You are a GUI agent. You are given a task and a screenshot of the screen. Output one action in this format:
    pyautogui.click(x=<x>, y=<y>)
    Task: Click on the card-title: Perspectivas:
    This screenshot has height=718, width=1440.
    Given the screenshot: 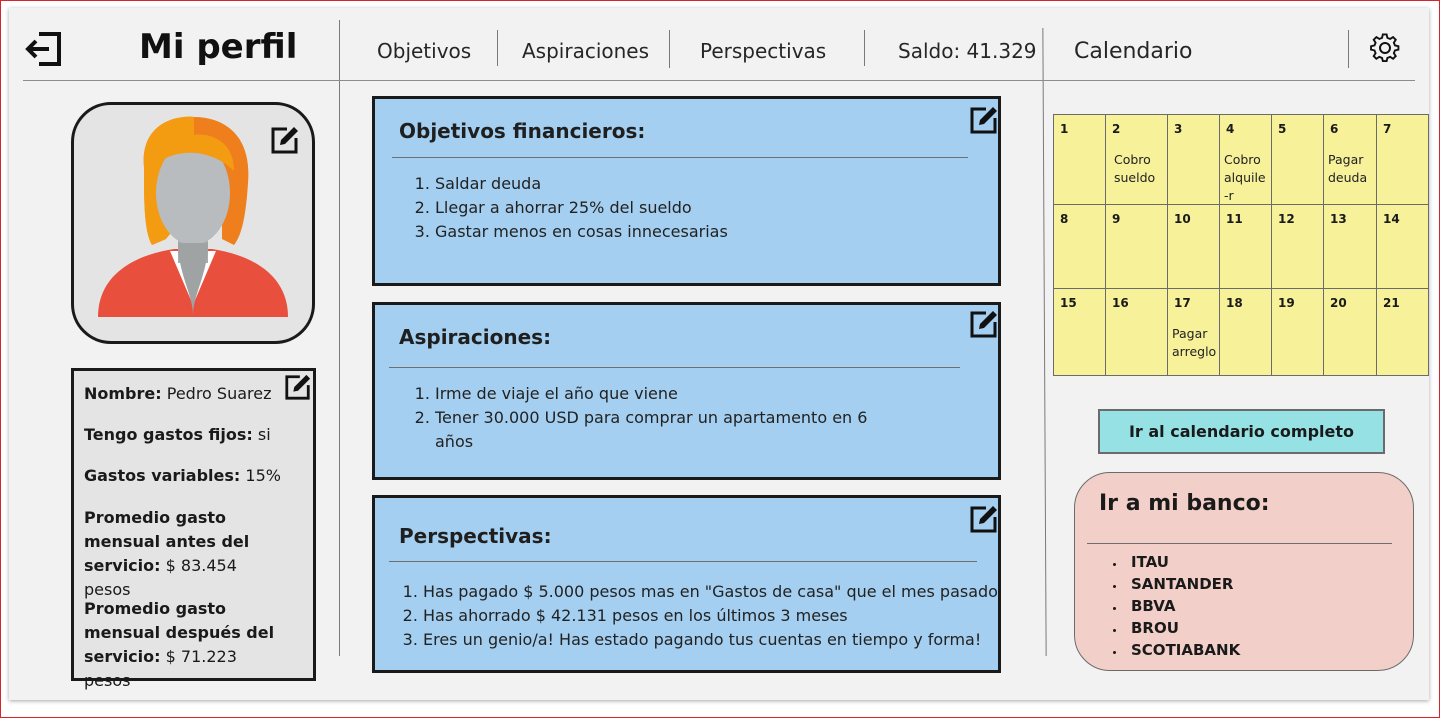 What is the action you would take?
    pyautogui.click(x=475, y=536)
    